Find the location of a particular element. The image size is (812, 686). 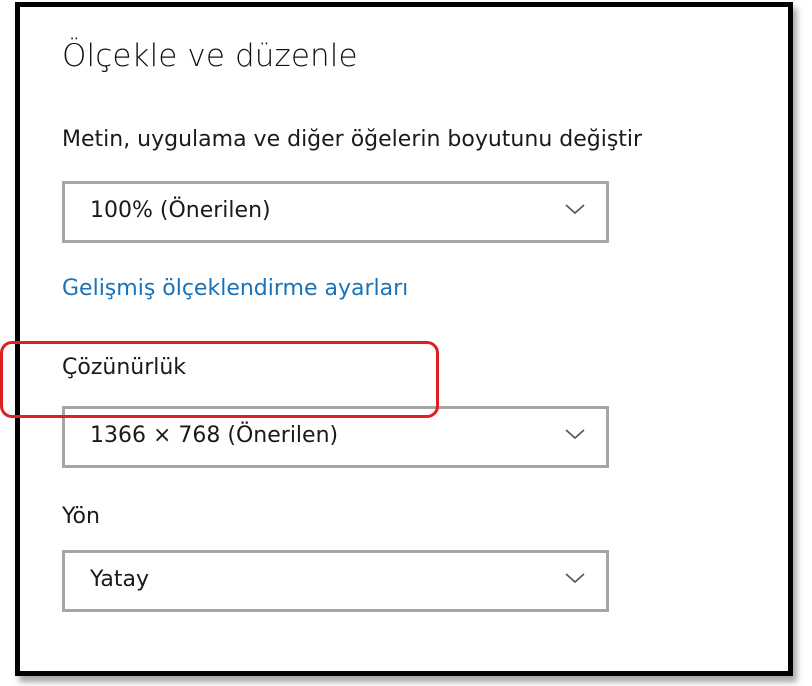

scale-dropdown-value: 100% (Önerilen) is located at coordinates (180, 210).